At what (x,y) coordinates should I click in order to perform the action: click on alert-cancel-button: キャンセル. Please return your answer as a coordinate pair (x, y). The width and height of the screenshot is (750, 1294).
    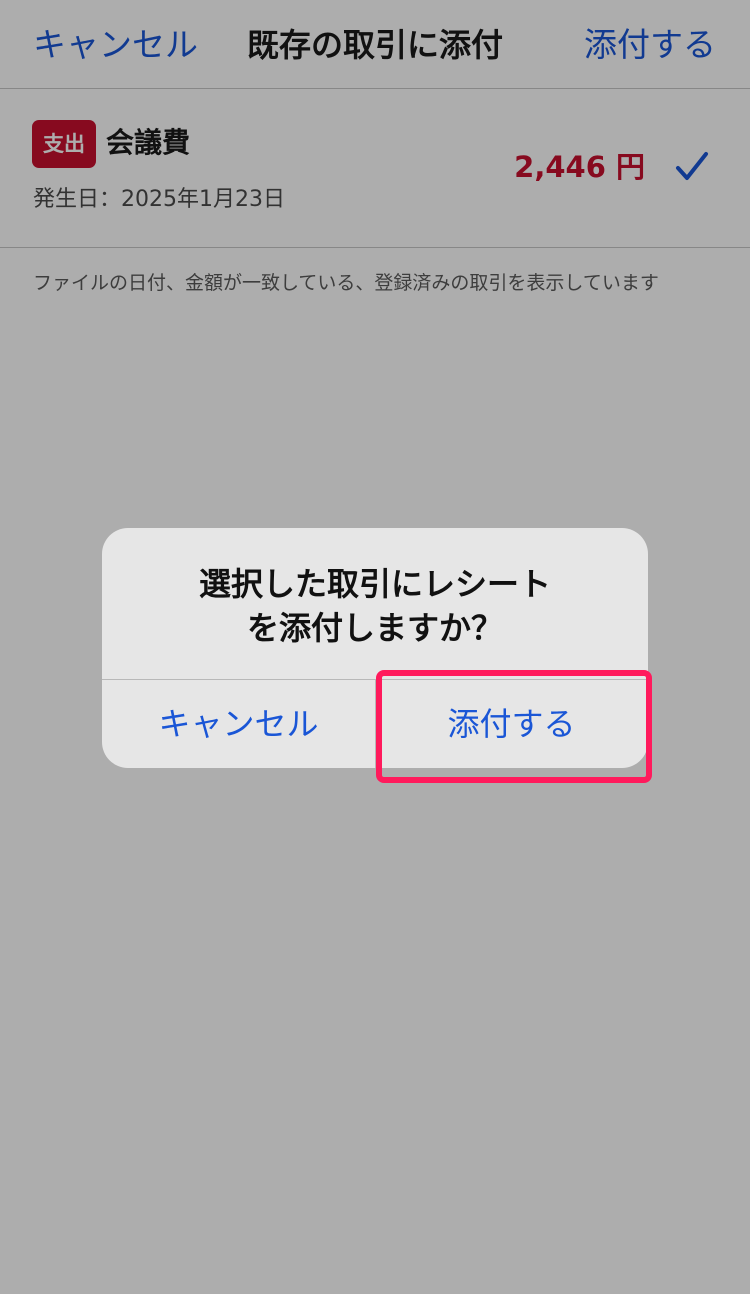
    Looking at the image, I should click on (238, 724).